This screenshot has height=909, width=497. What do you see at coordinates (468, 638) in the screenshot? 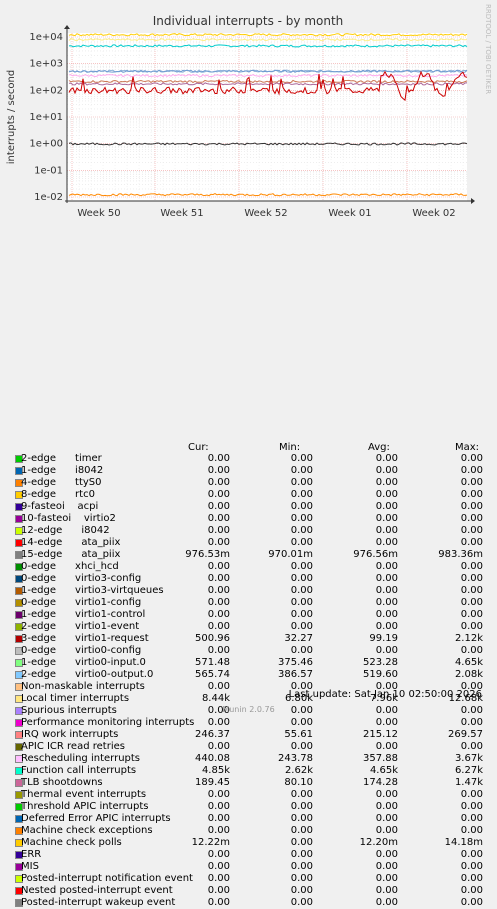
I see `legend-value-max: 2.12k` at bounding box center [468, 638].